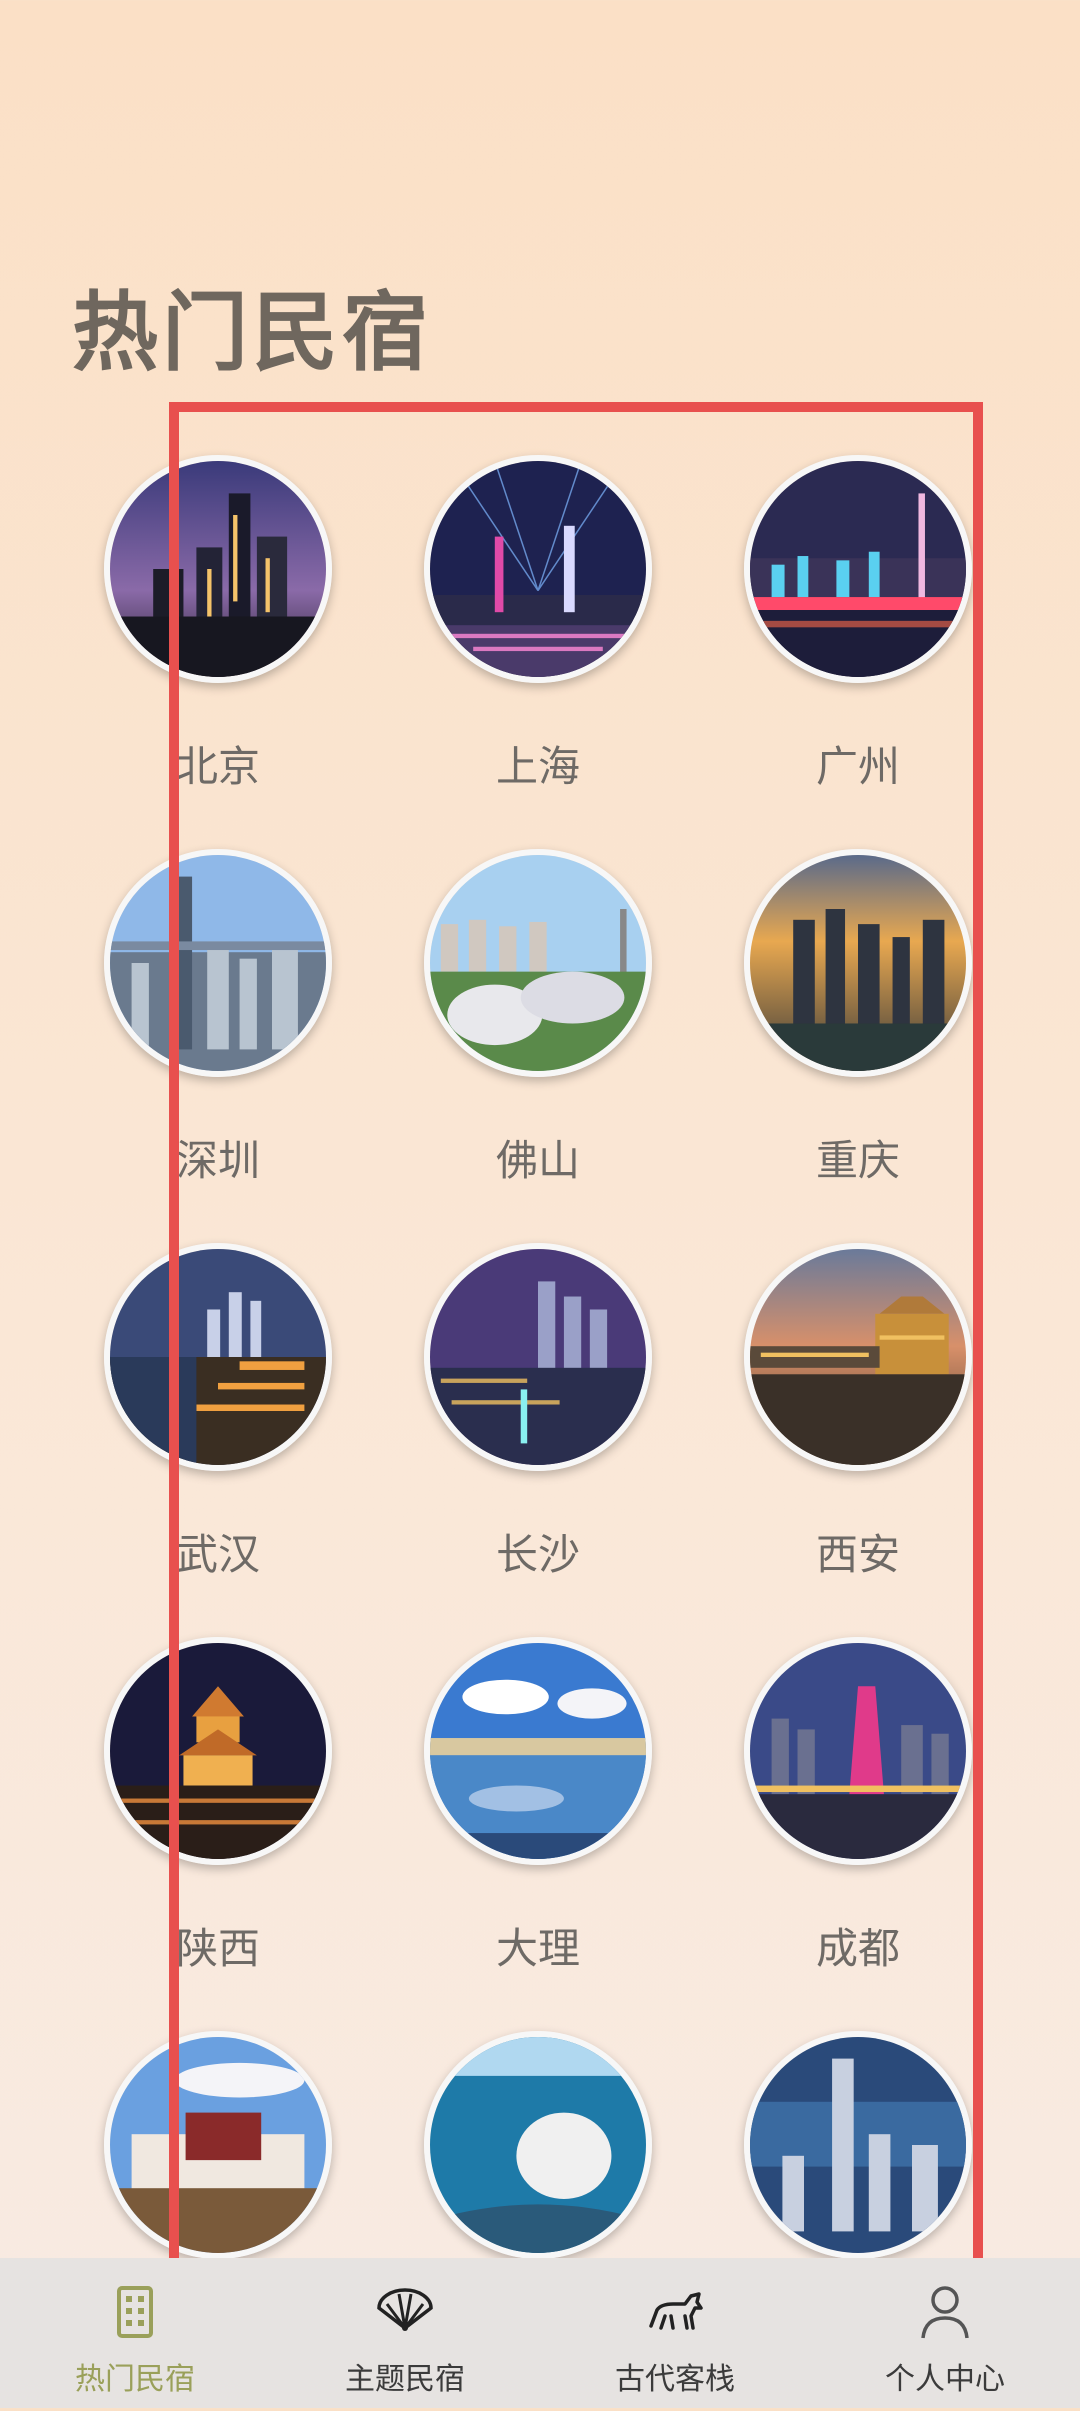 This screenshot has height=2411, width=1080. Describe the element at coordinates (405, 2379) in the screenshot. I see `nav-label: 主题民宿` at that location.